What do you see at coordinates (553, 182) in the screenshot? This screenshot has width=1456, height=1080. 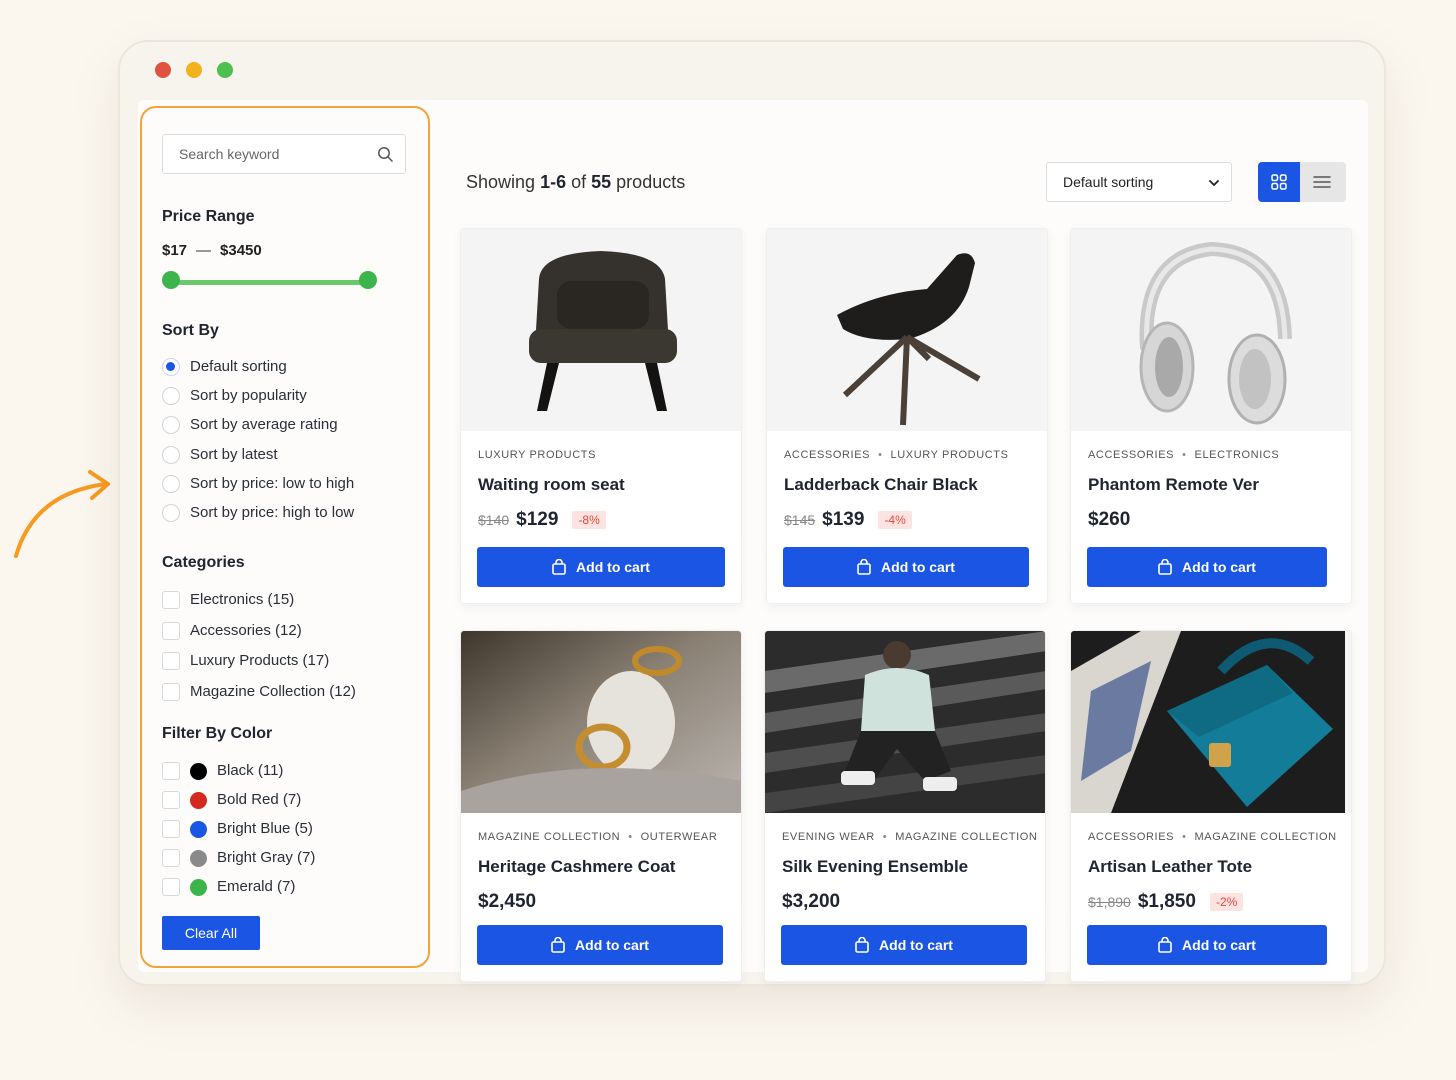 I see `results-range: 1-6` at bounding box center [553, 182].